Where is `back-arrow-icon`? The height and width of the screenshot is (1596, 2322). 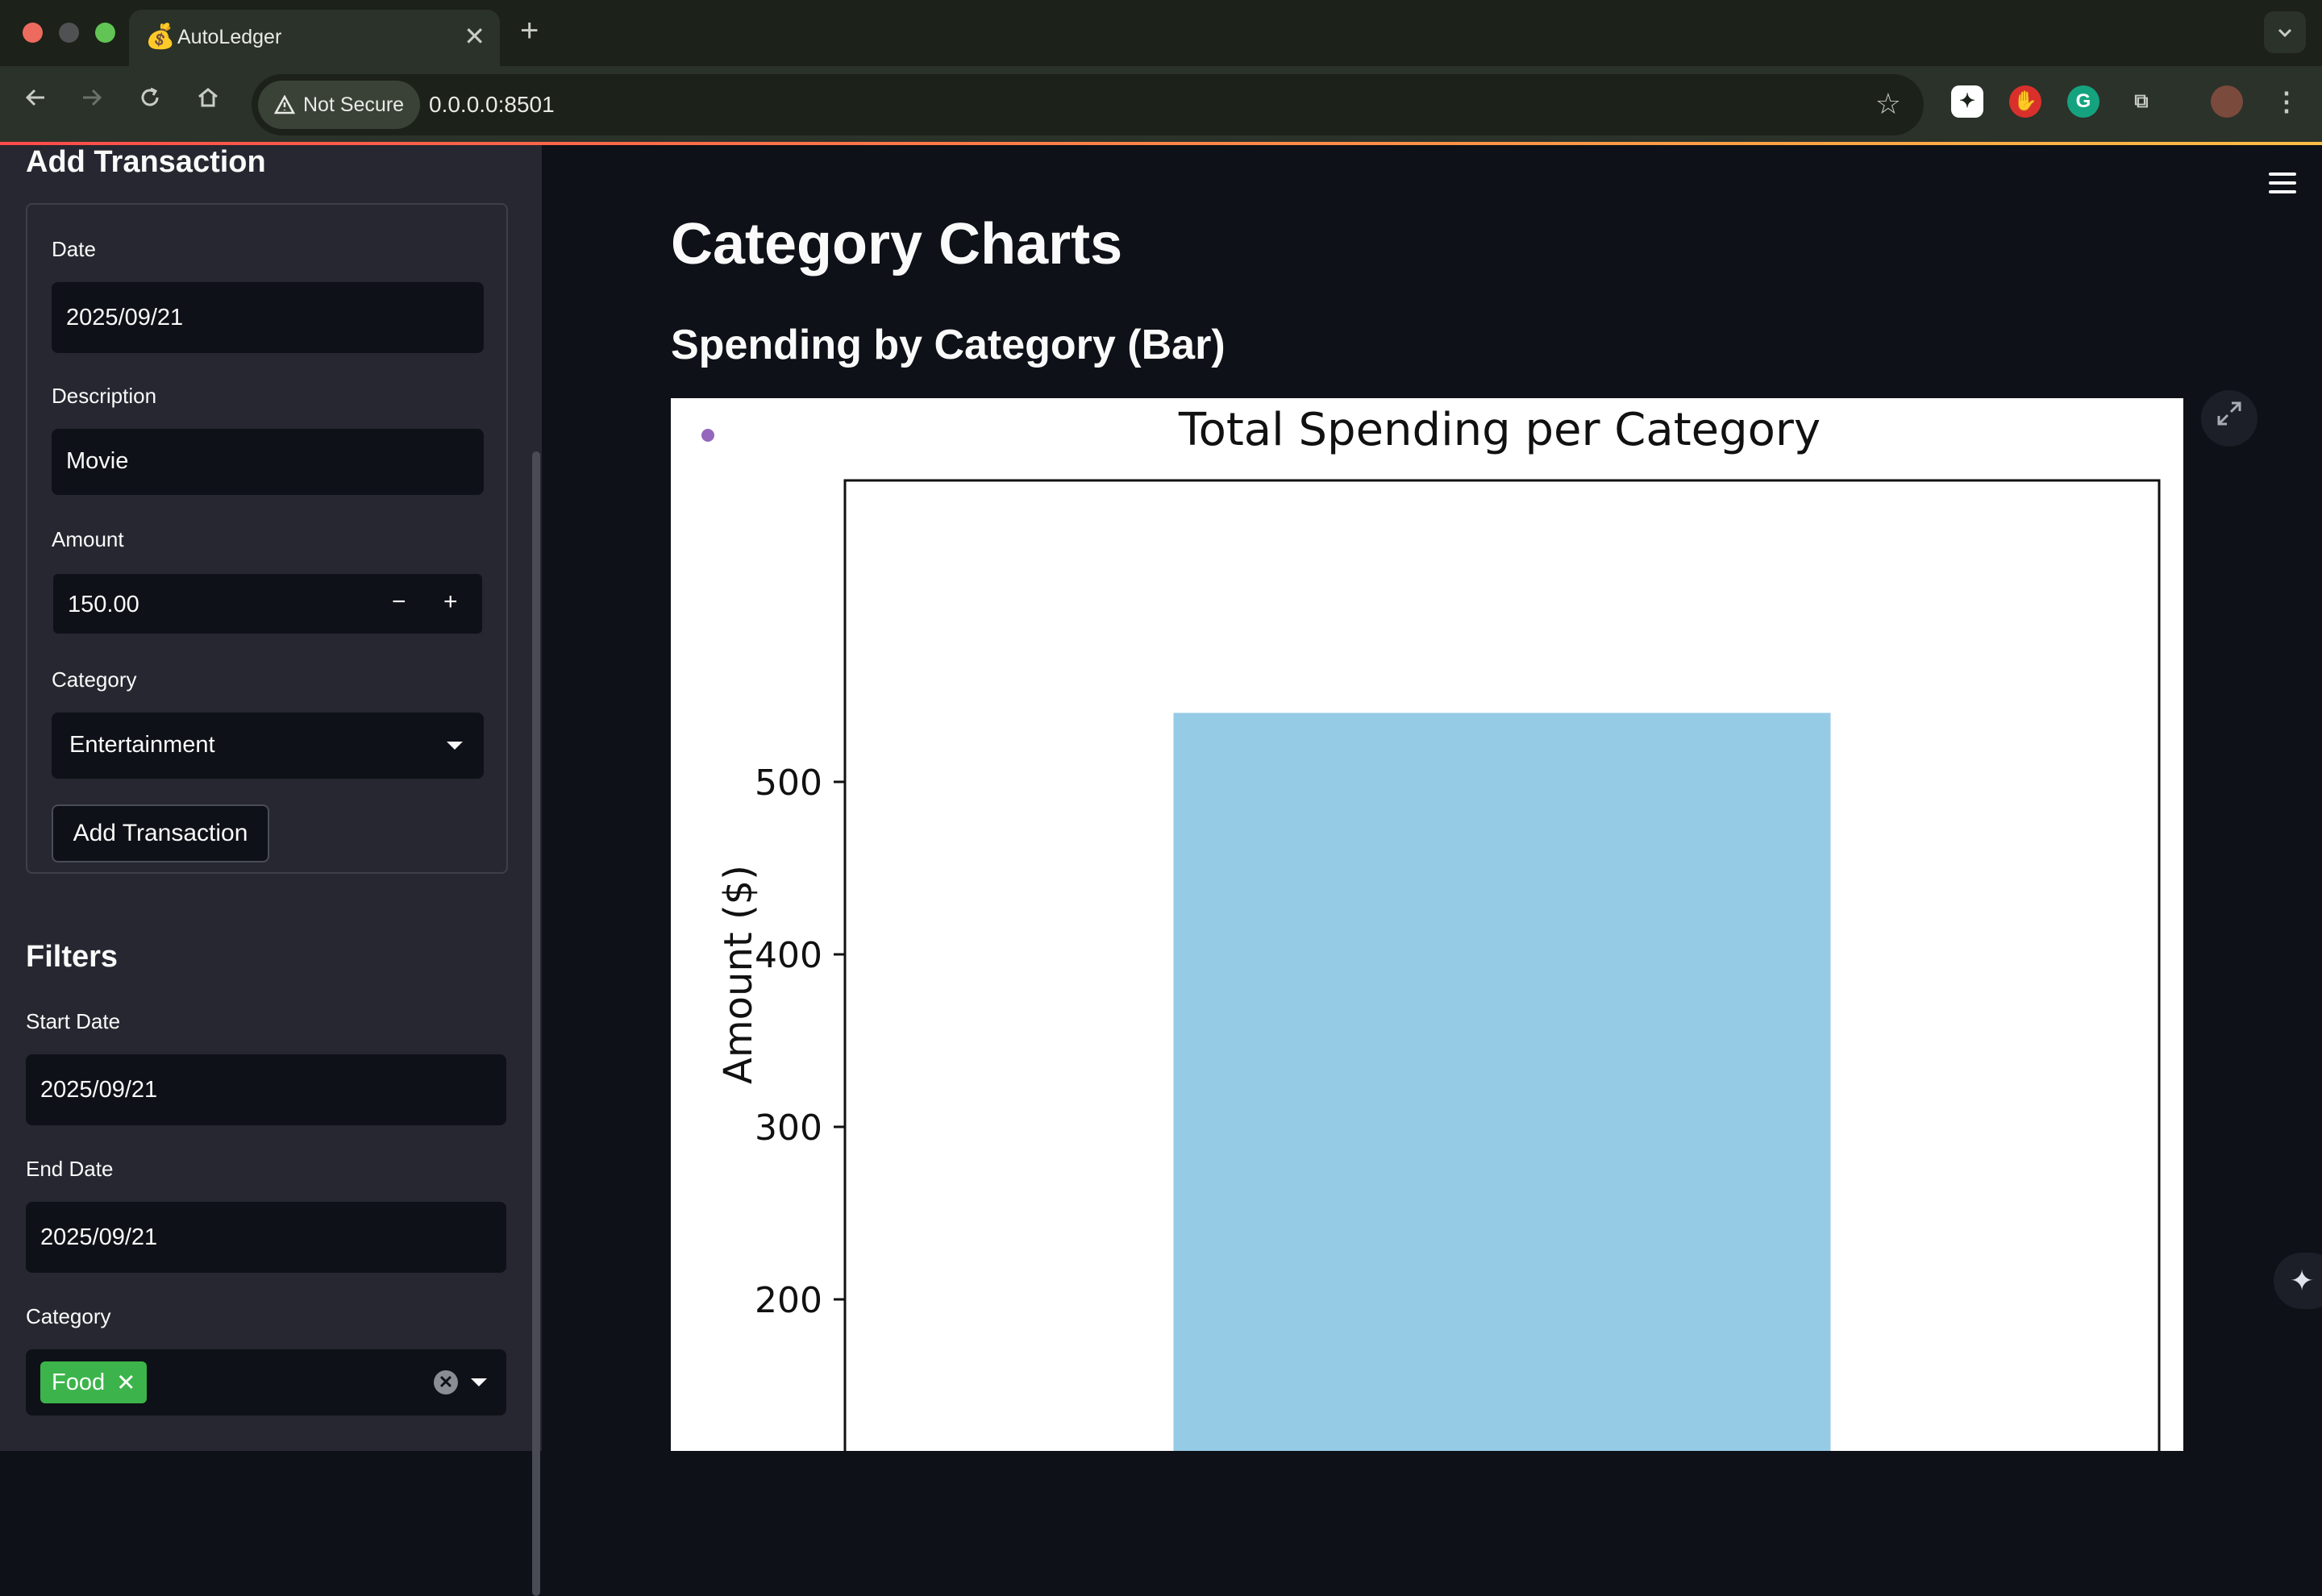
back-arrow-icon is located at coordinates (34, 97).